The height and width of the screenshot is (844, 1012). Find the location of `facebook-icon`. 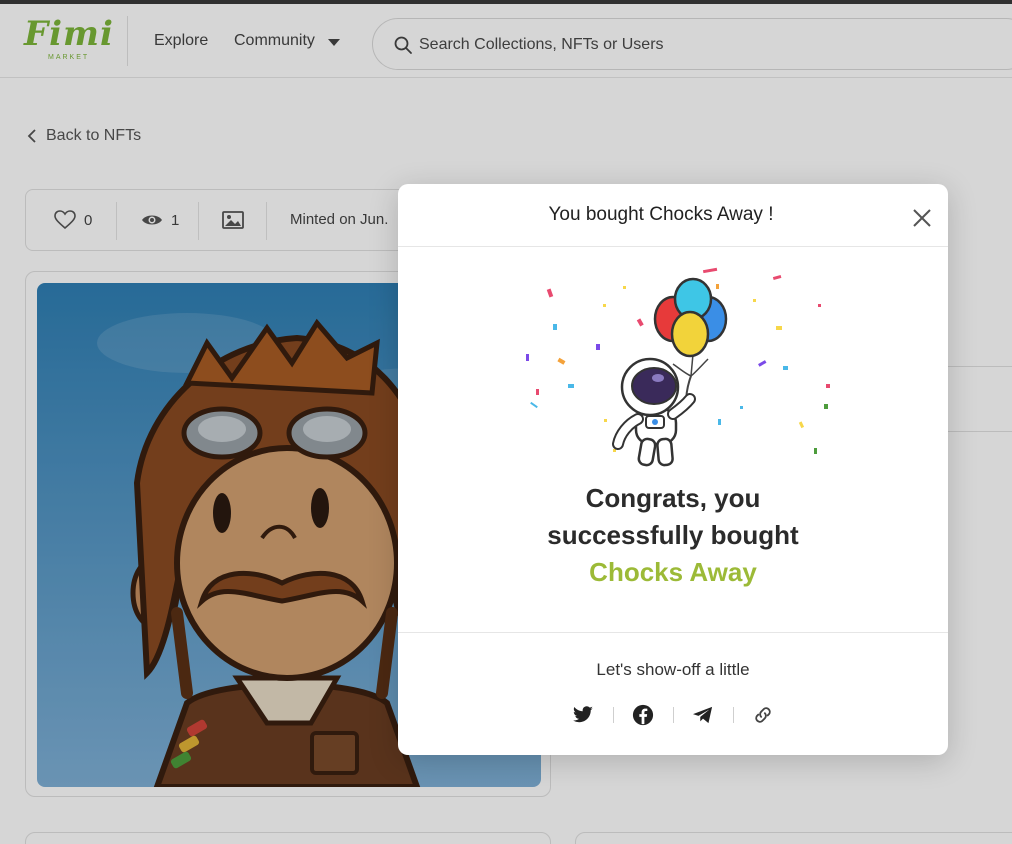

facebook-icon is located at coordinates (643, 715).